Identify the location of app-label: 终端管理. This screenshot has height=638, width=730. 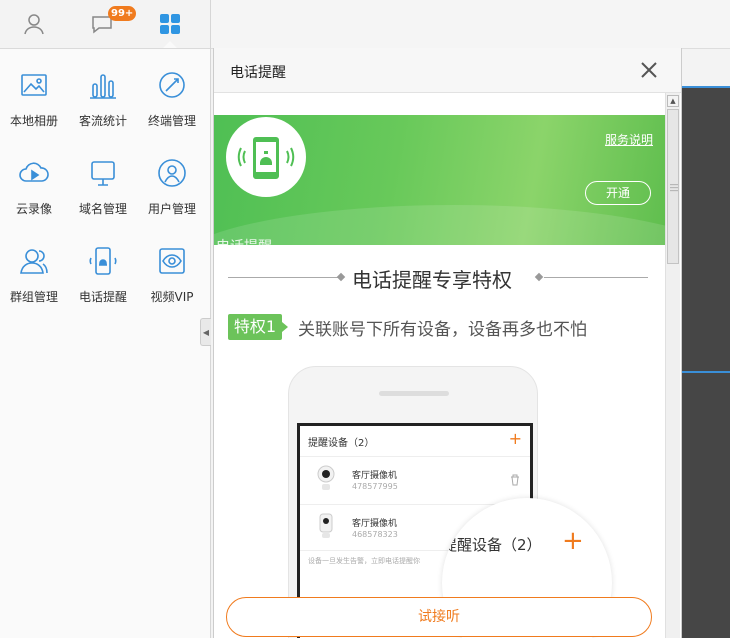
(171, 121).